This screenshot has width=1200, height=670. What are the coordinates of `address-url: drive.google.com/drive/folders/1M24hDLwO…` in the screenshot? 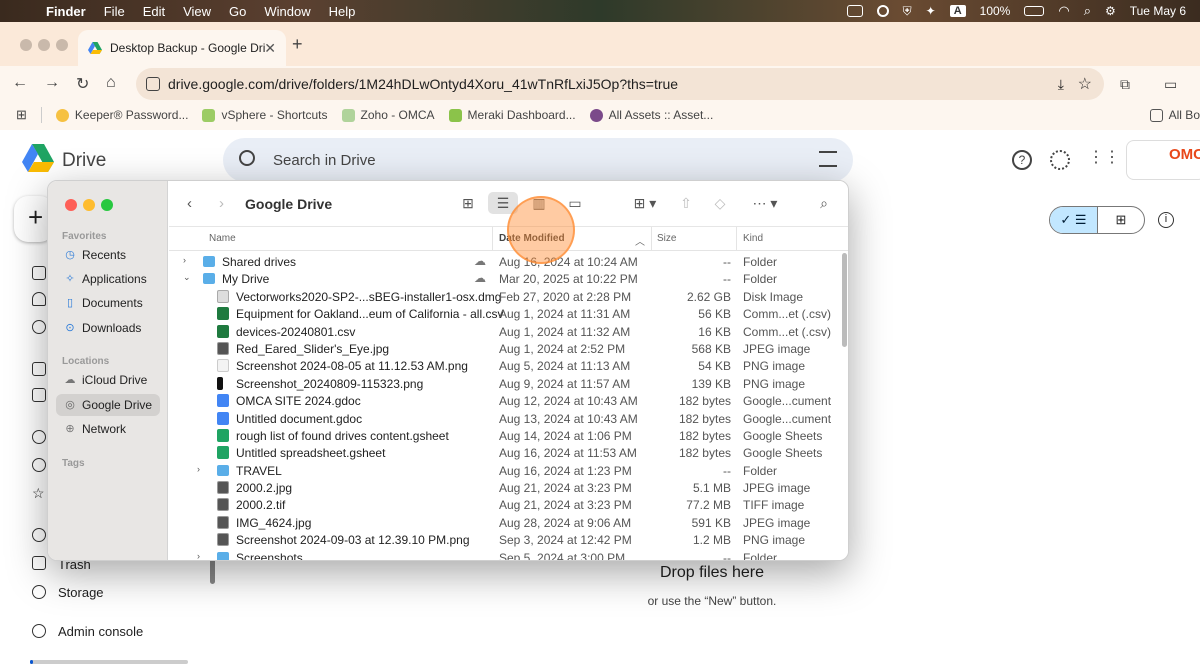 It's located at (423, 84).